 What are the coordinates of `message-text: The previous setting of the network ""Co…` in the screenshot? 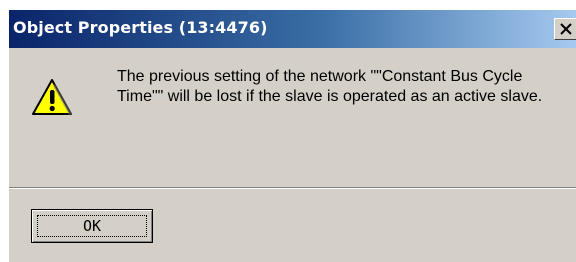 It's located at (330, 86).